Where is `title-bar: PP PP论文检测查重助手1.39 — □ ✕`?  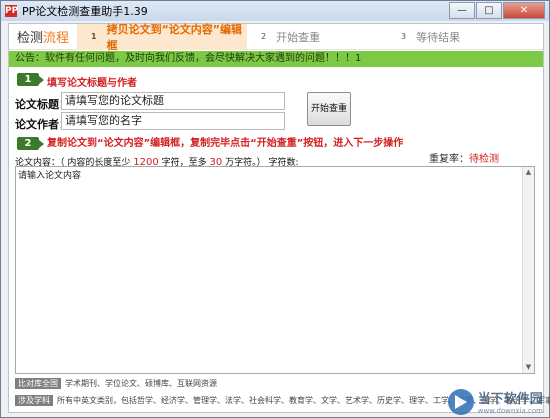 title-bar: PP PP论文检测查重助手1.39 — □ ✕ is located at coordinates (275, 11).